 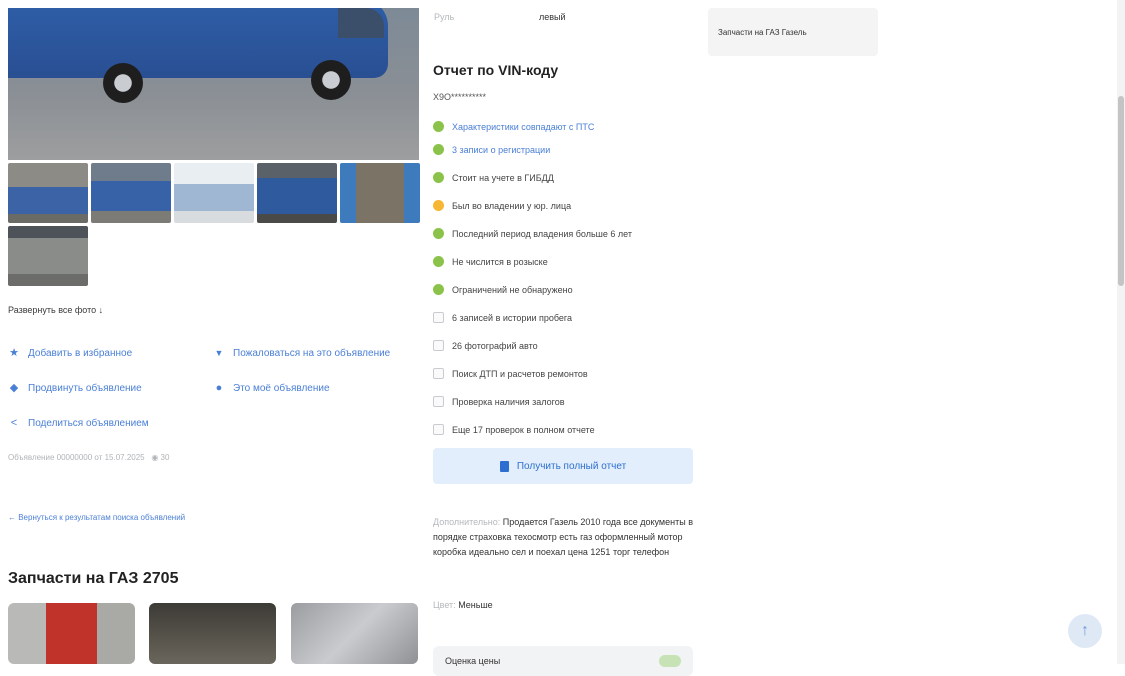 What do you see at coordinates (1121, 191) in the screenshot?
I see `scrollbar-thumb` at bounding box center [1121, 191].